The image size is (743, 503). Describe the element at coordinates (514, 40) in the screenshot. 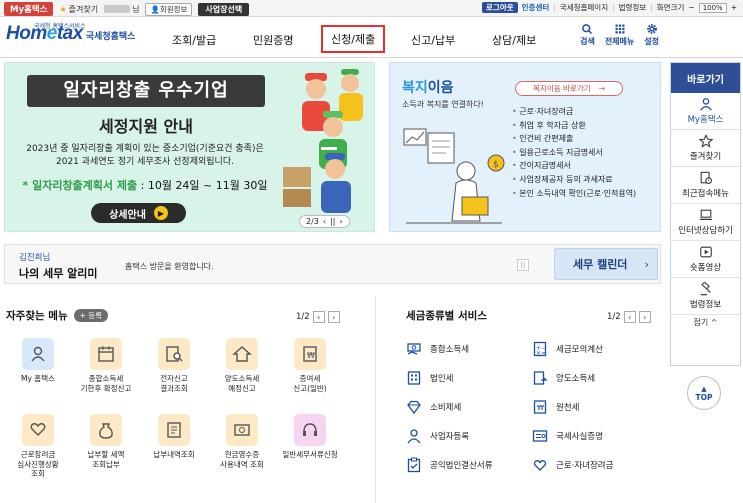

I see `nav-consult-report: 상담/제보` at that location.